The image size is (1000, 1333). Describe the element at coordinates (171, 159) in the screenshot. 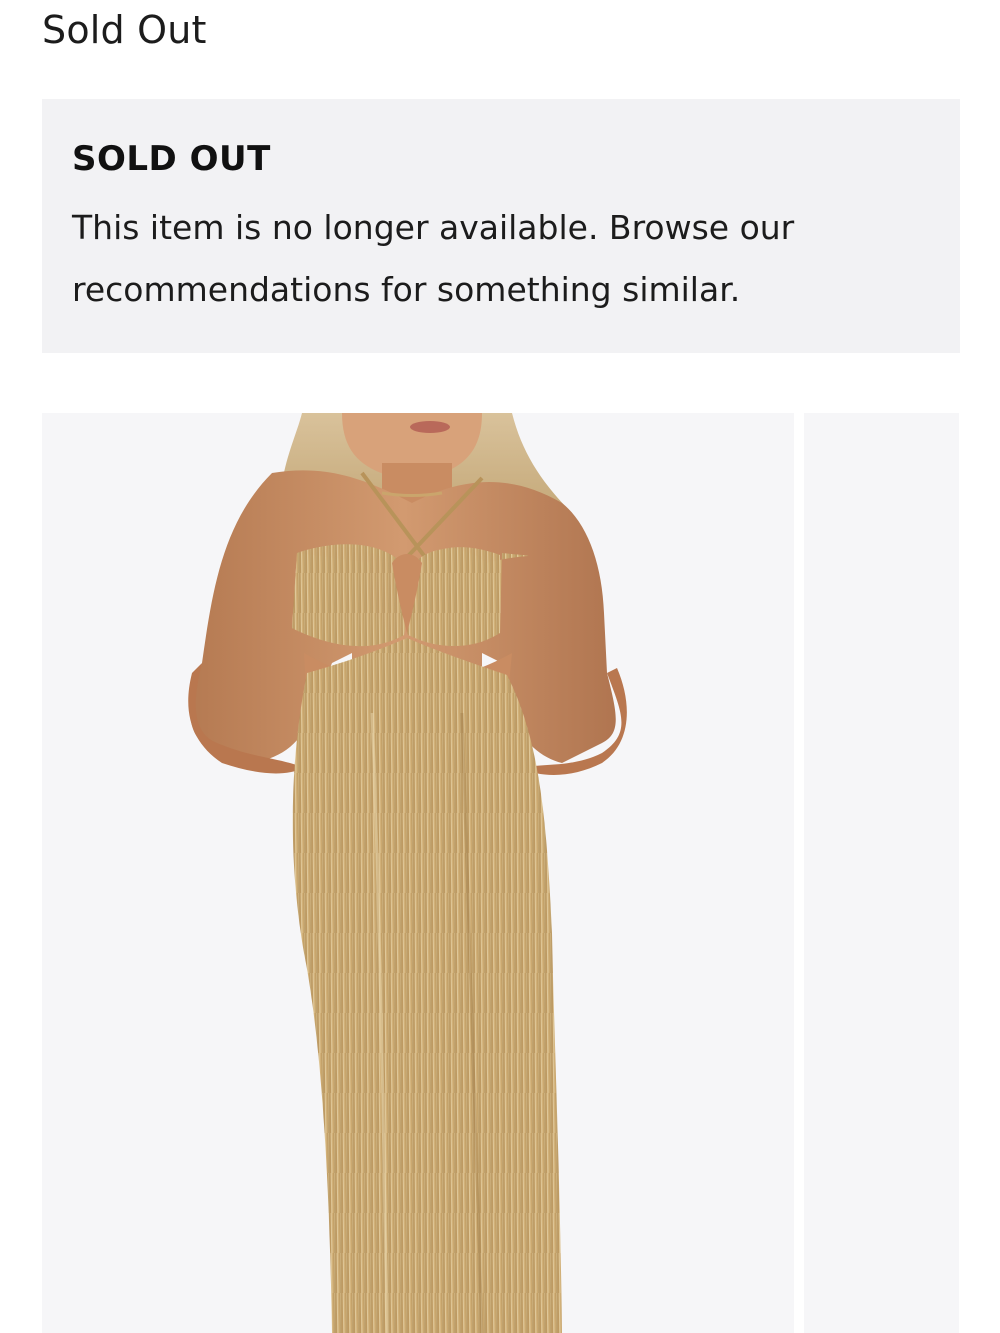

I see `notice-title: SOLD OUT` at that location.